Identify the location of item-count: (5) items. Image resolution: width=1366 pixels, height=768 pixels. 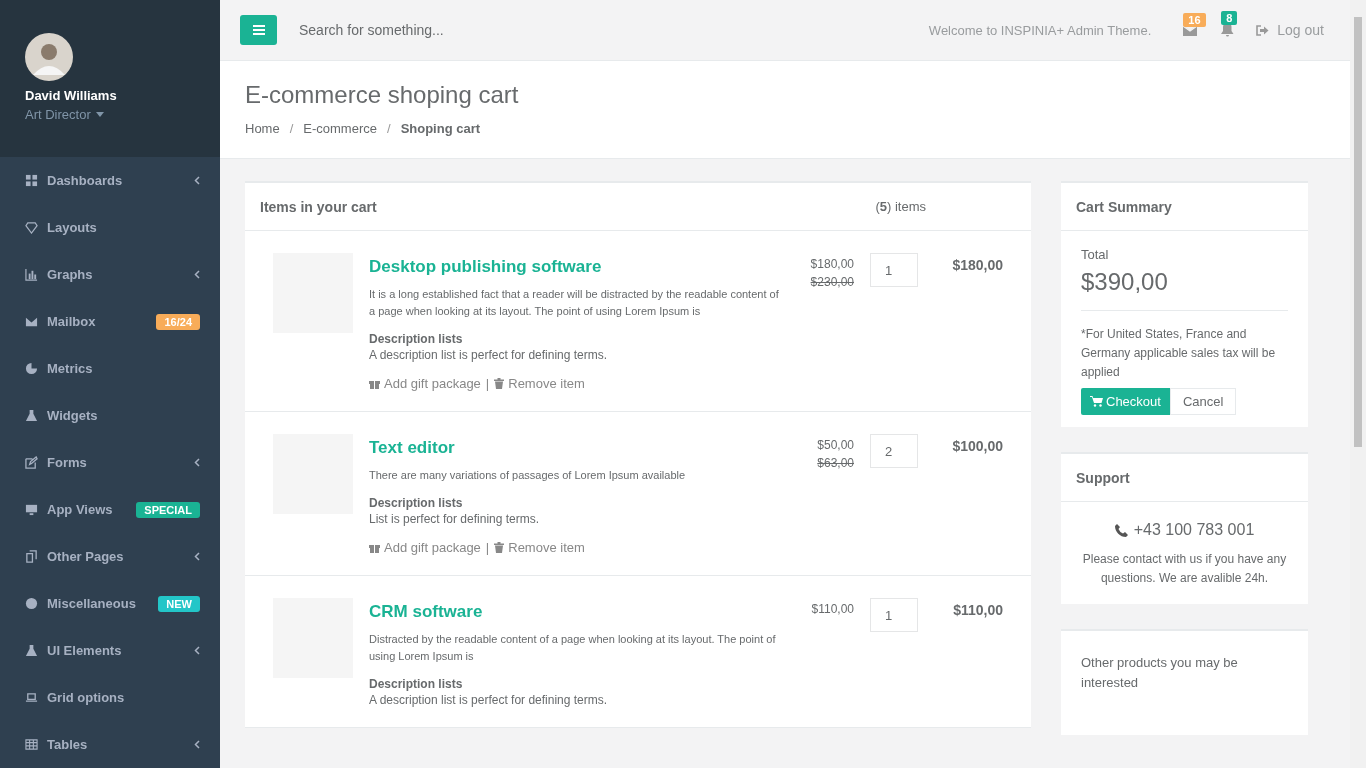
(900, 206).